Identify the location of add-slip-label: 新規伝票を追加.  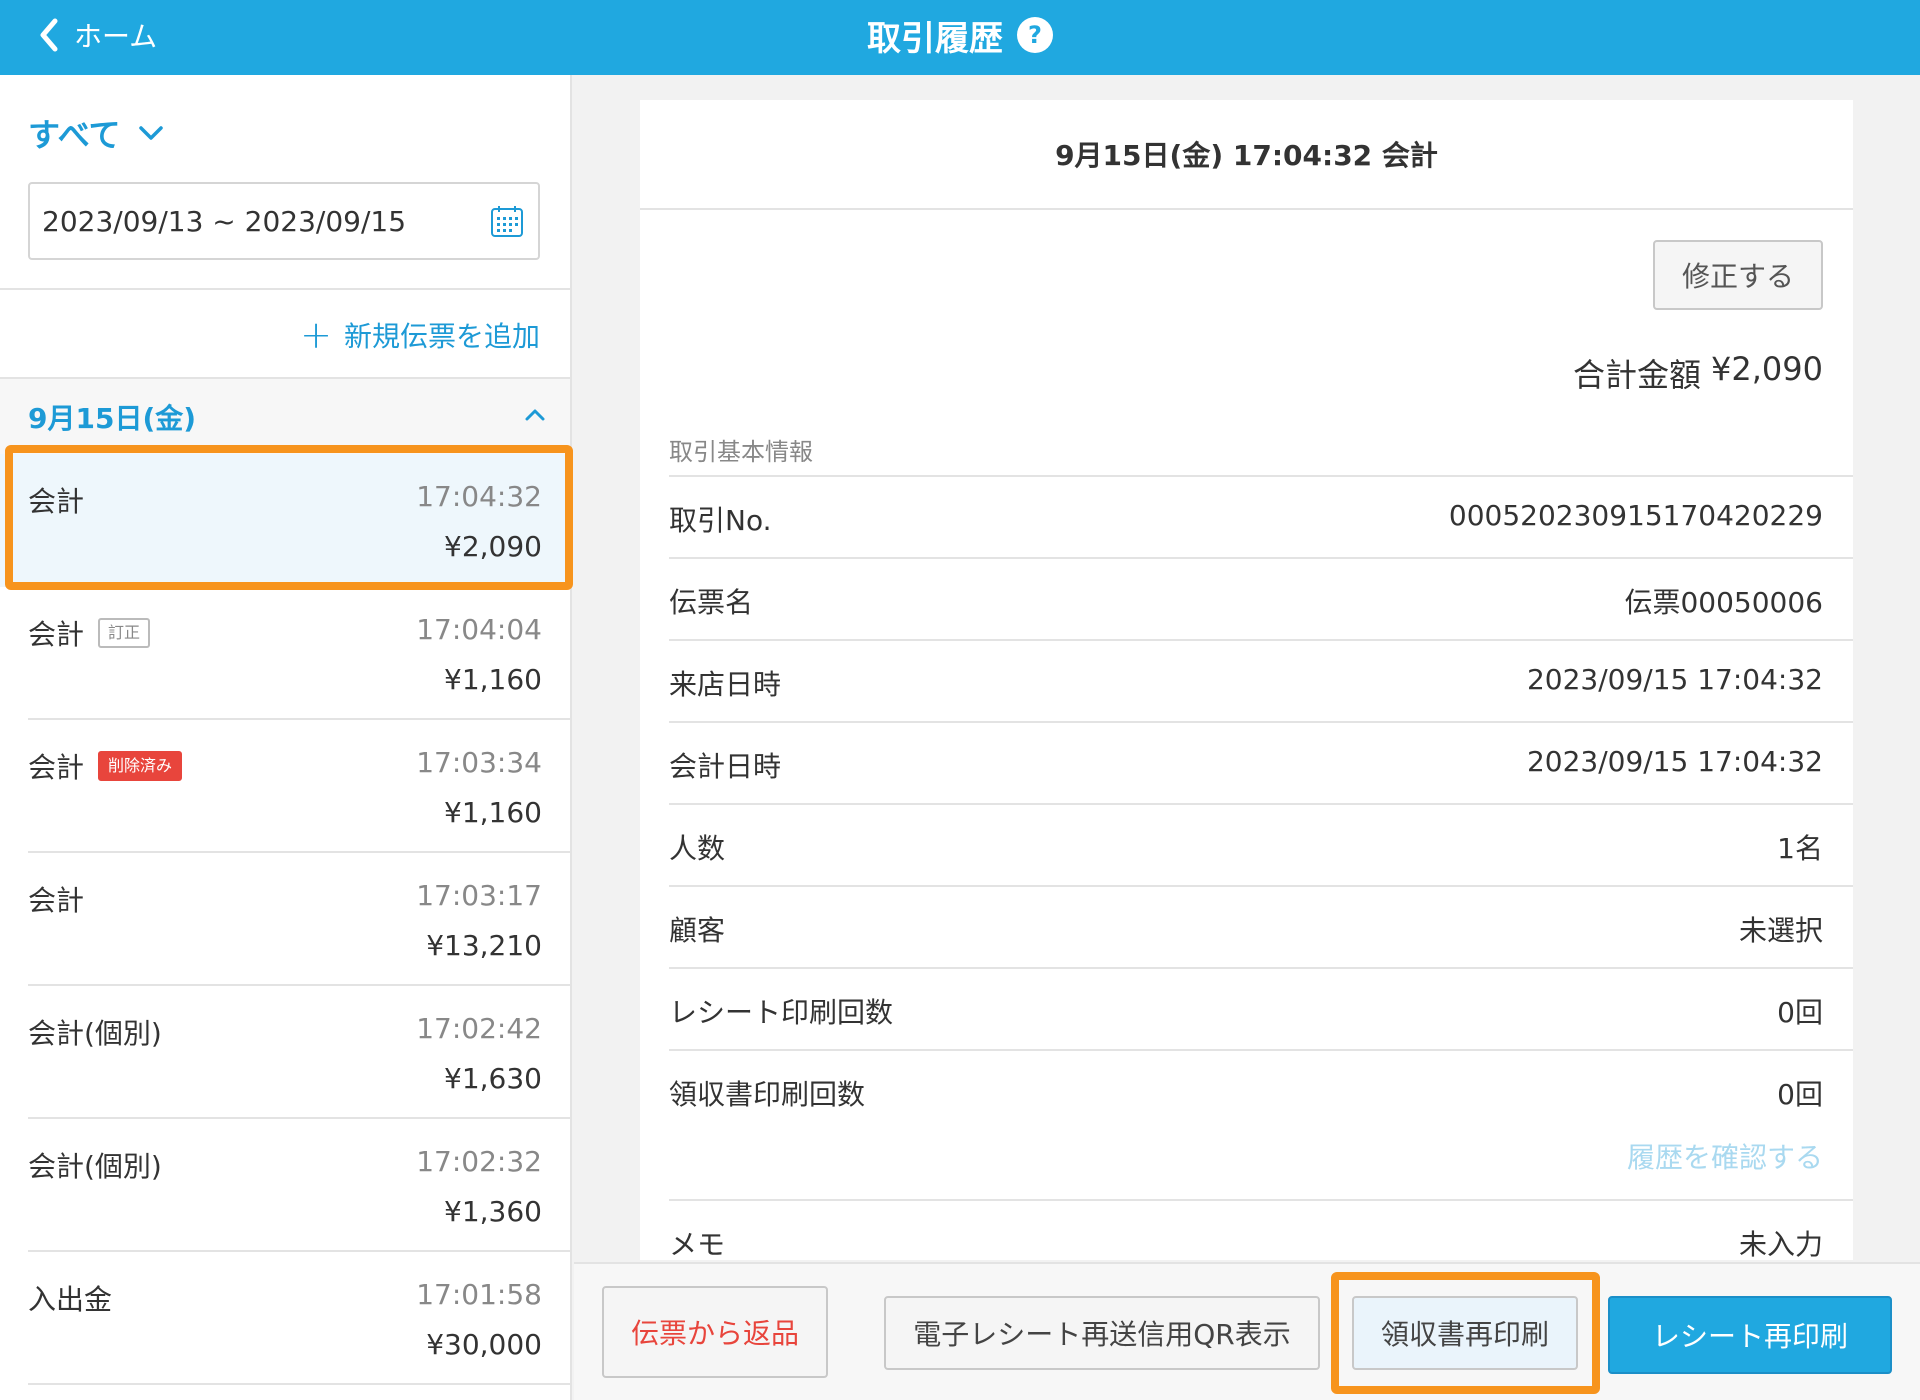
(441, 336).